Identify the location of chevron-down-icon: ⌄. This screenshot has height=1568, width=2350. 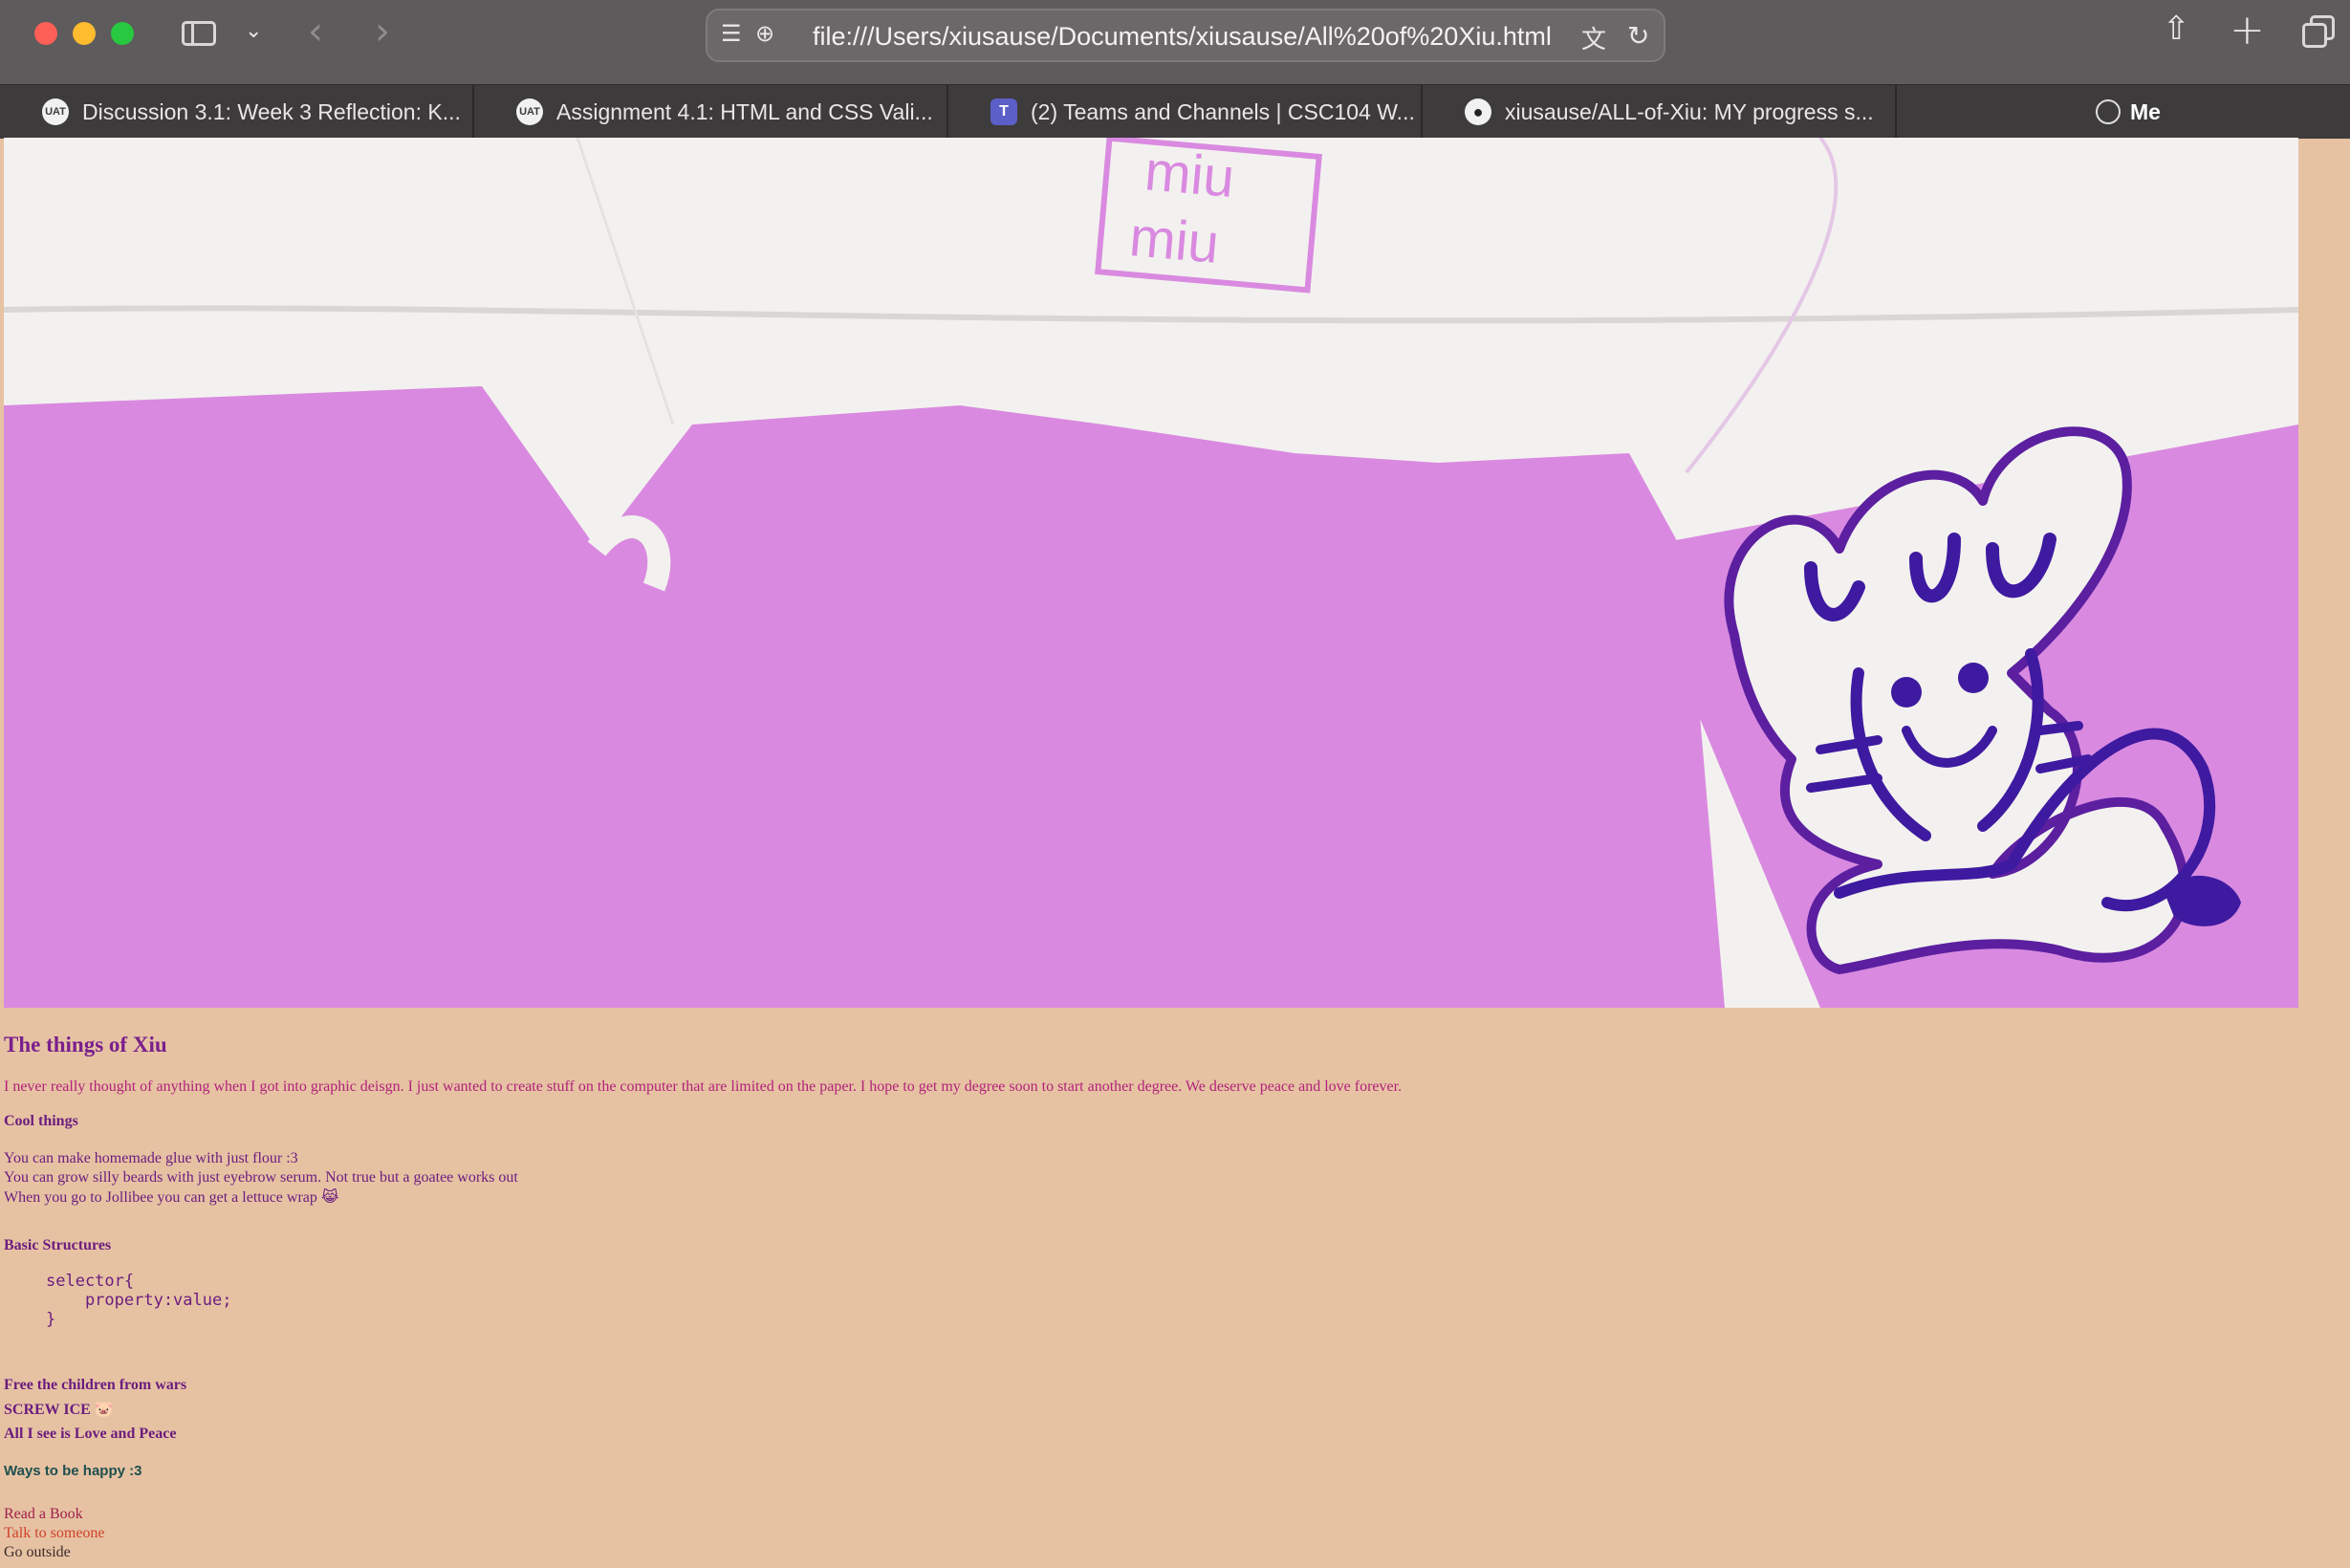
(253, 31).